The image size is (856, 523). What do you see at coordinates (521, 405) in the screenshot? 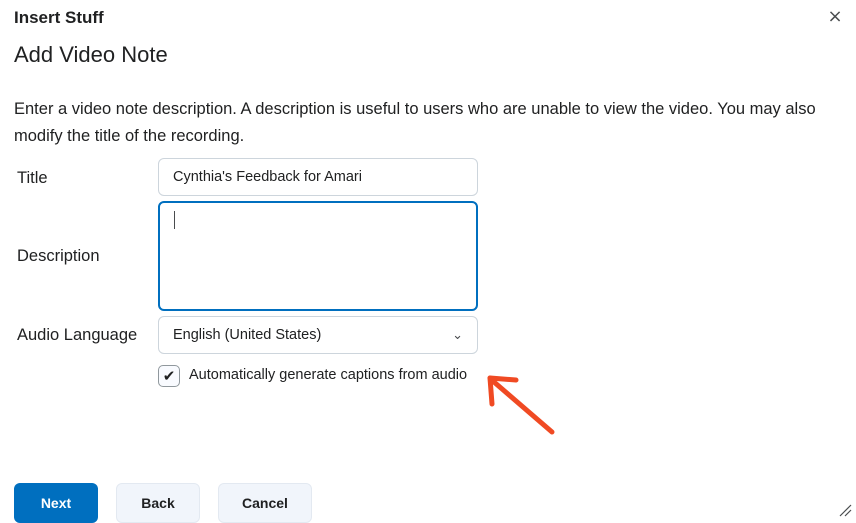
I see `annotation-arrow-icon` at bounding box center [521, 405].